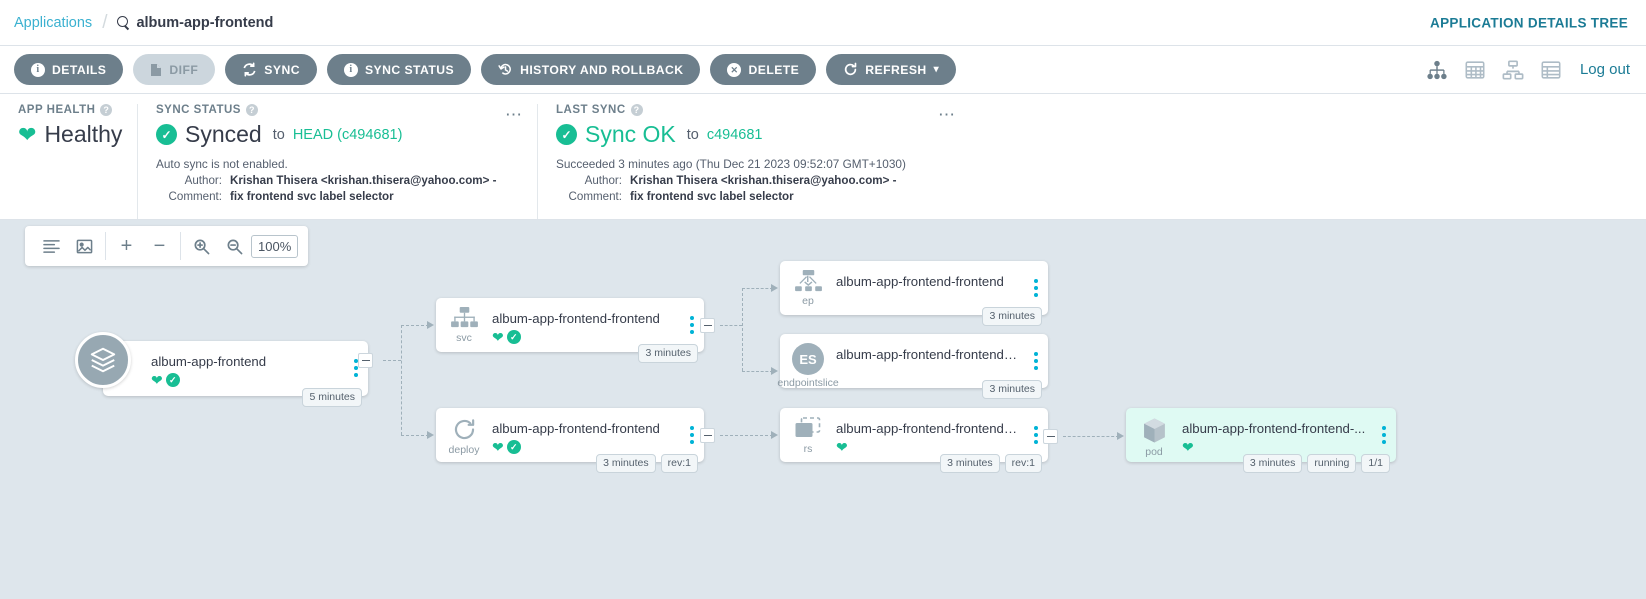 This screenshot has width=1646, height=599. I want to click on delete-button: ✕ DELETE, so click(763, 69).